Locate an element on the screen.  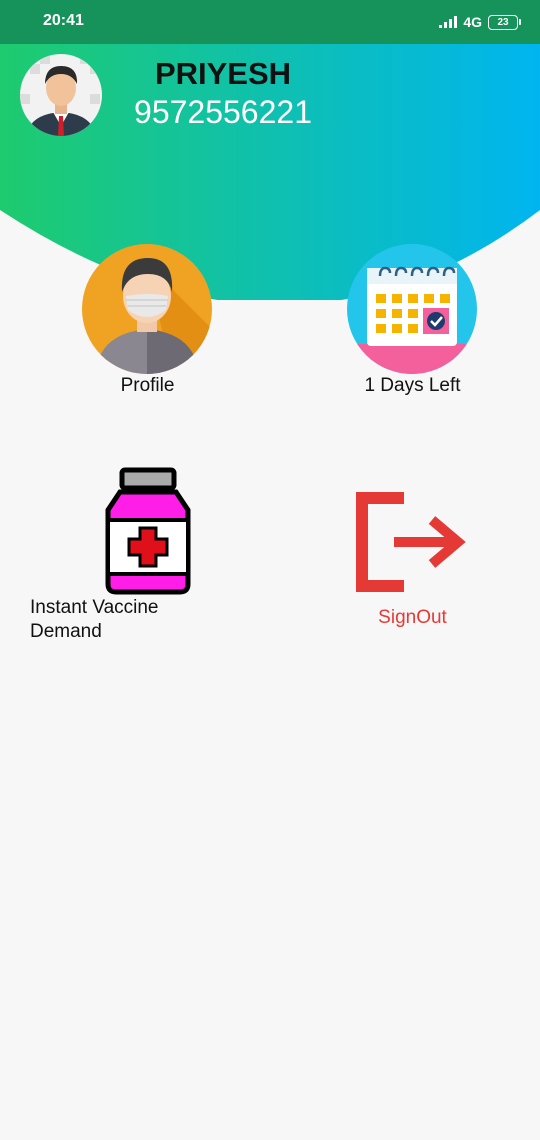
user-phone: 9572556221 is located at coordinates (223, 112).